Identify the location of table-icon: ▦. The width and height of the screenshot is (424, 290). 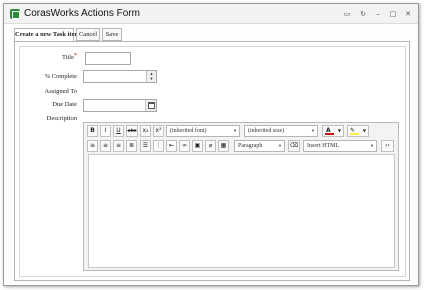
(223, 146).